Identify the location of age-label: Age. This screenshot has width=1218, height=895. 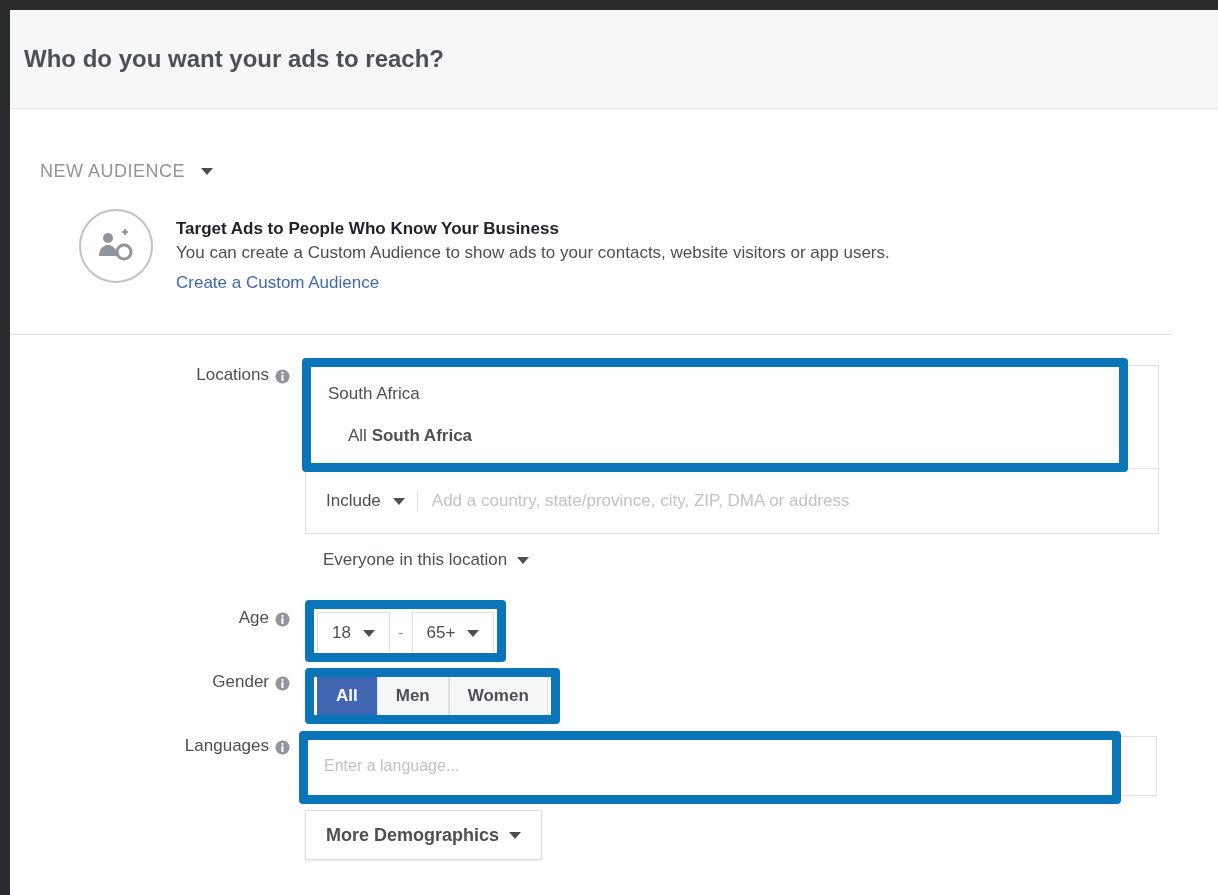
(253, 618).